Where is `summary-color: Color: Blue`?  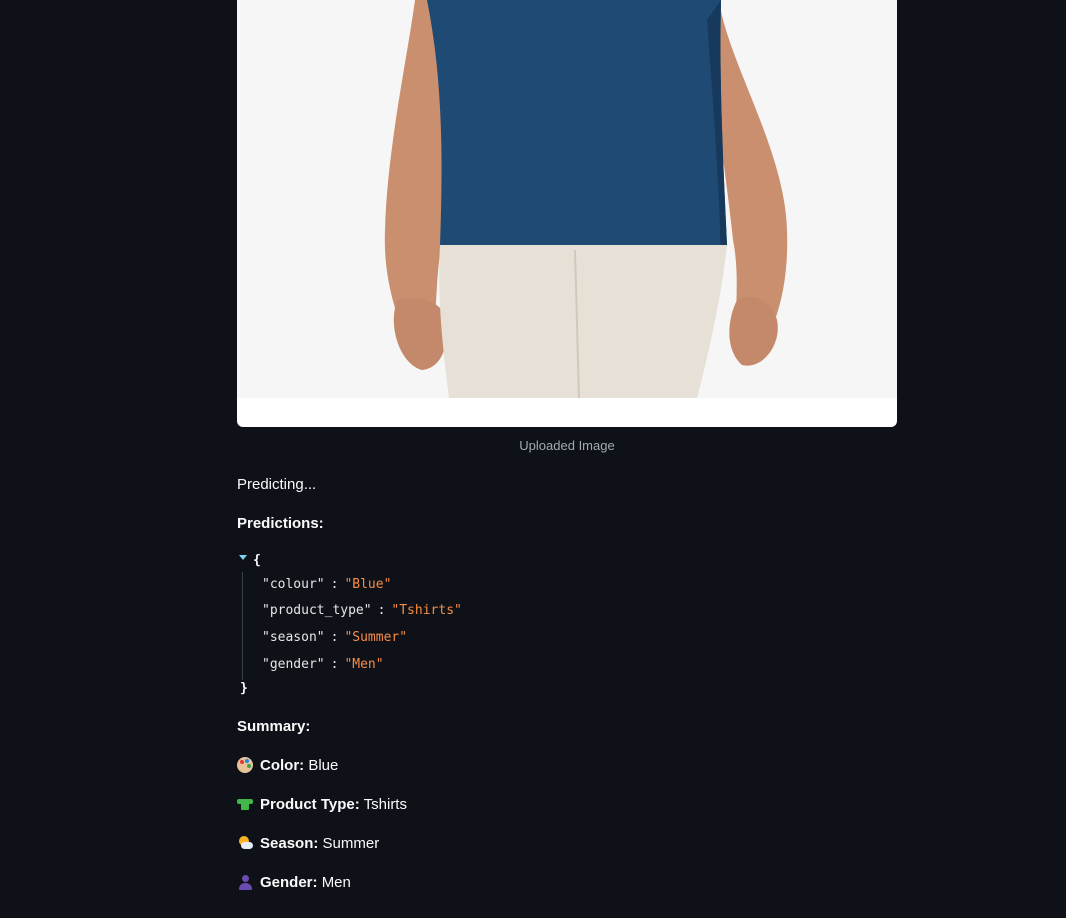
summary-color: Color: Blue is located at coordinates (287, 766).